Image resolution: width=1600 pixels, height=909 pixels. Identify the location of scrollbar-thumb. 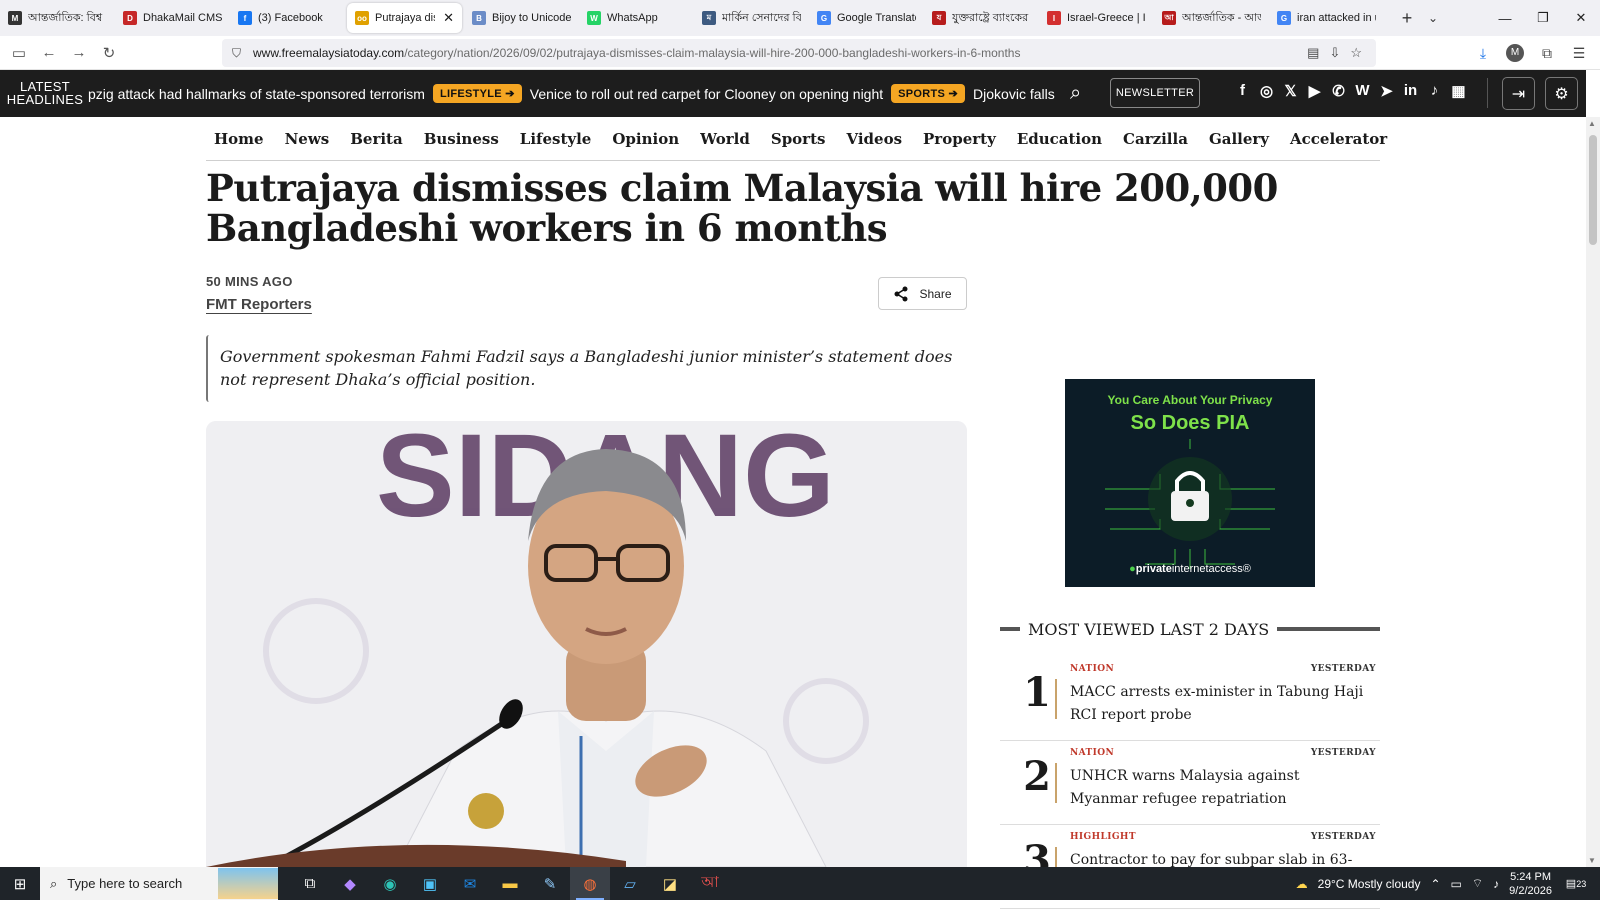
(1593, 190).